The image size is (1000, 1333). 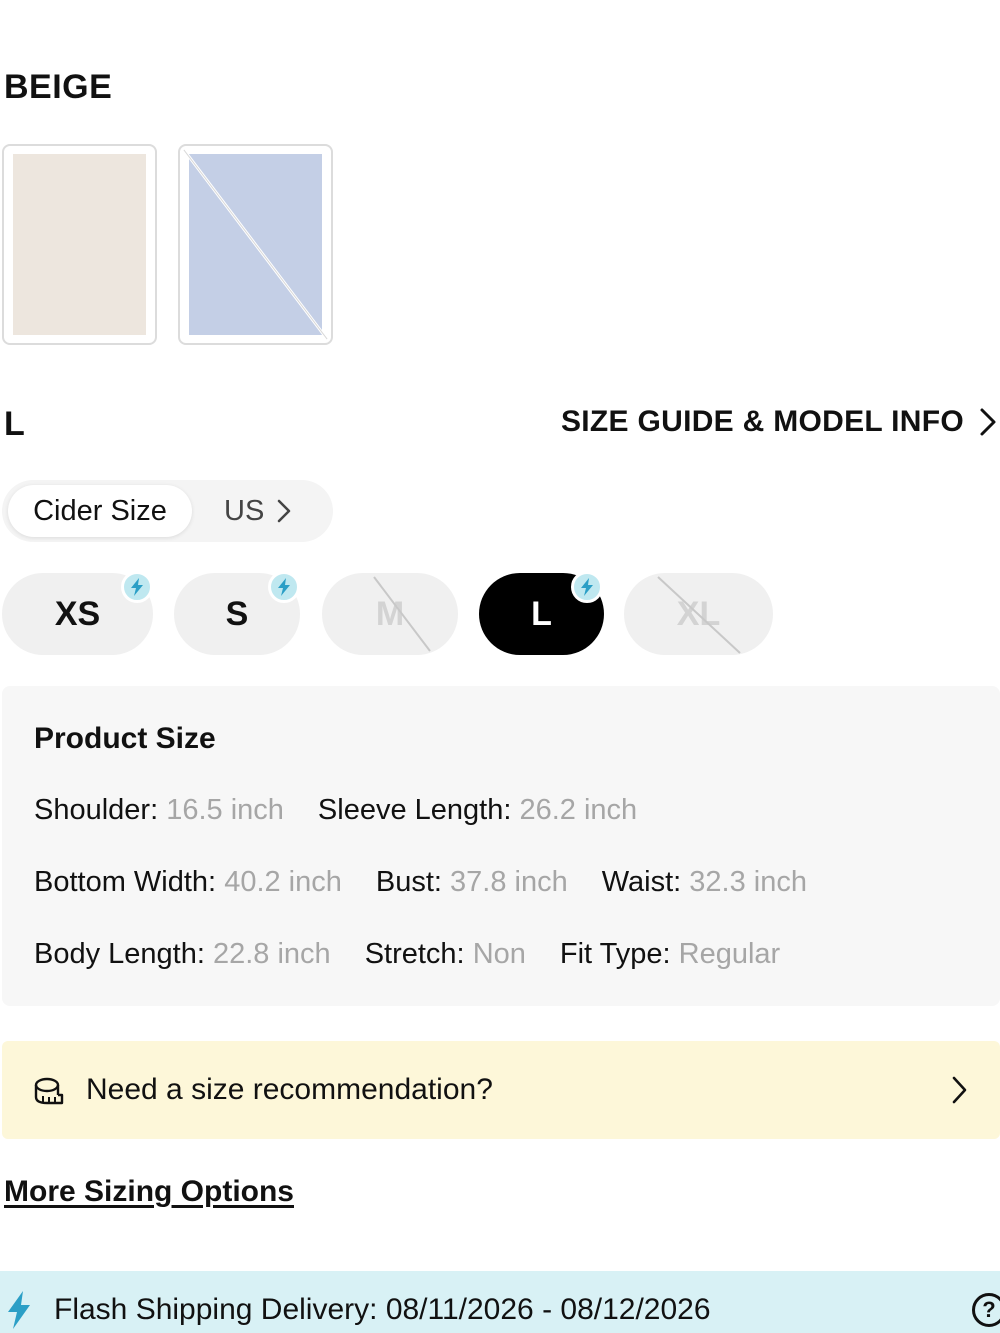 I want to click on measurement-sleeve-length: Sleeve Length: 26.2 inch, so click(x=477, y=810).